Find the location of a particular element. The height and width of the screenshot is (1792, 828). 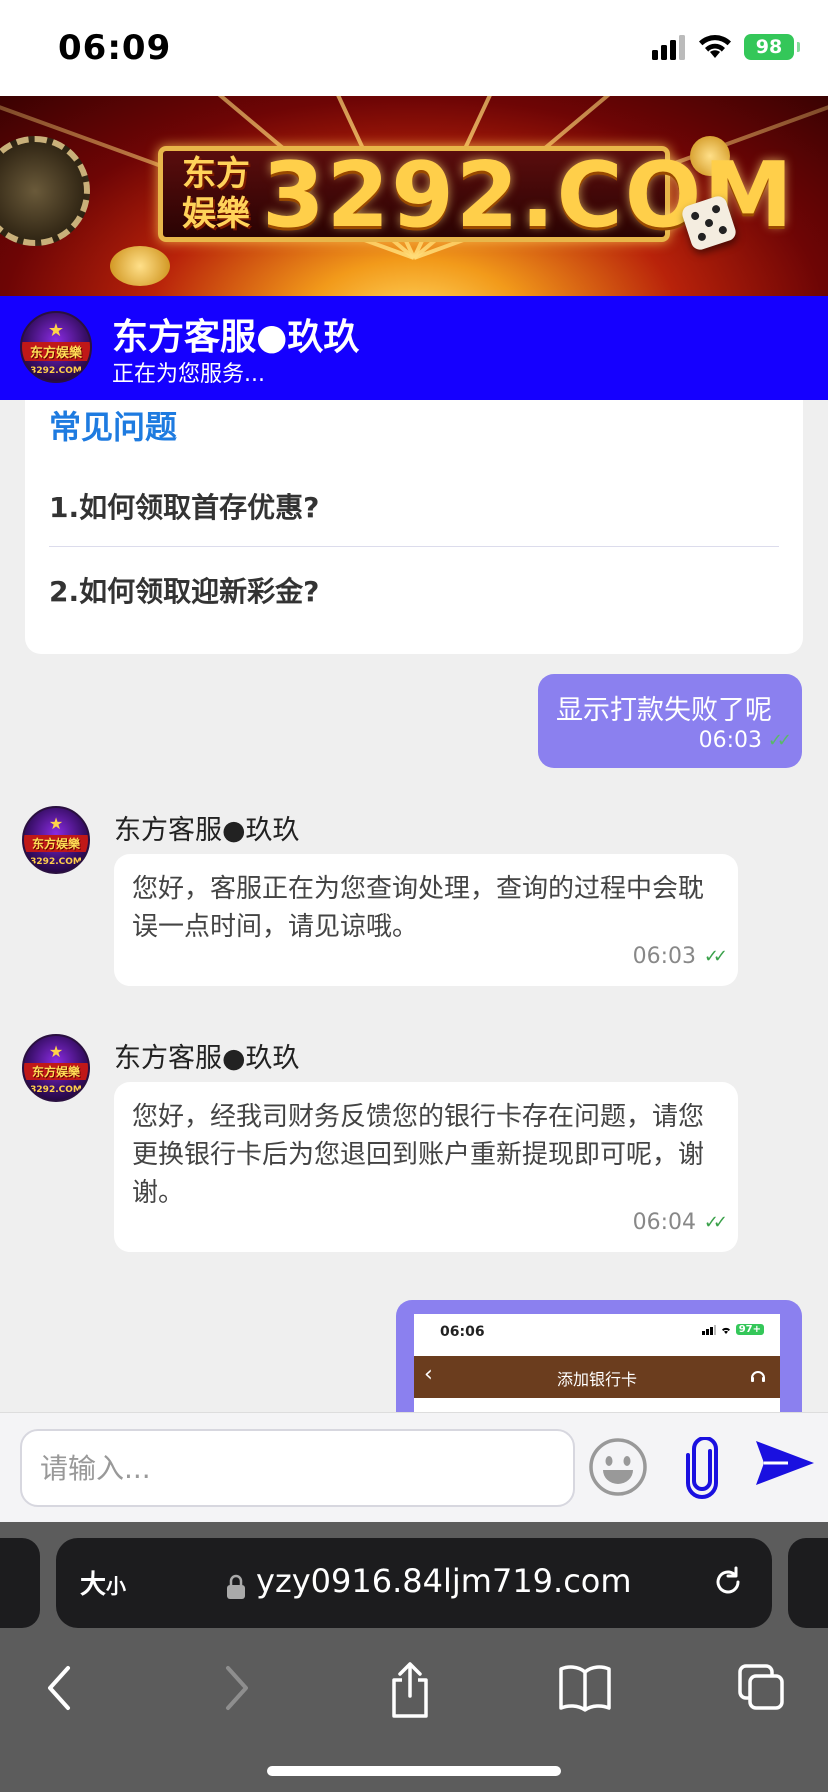

text-size-button: 大小 is located at coordinates (103, 1582).